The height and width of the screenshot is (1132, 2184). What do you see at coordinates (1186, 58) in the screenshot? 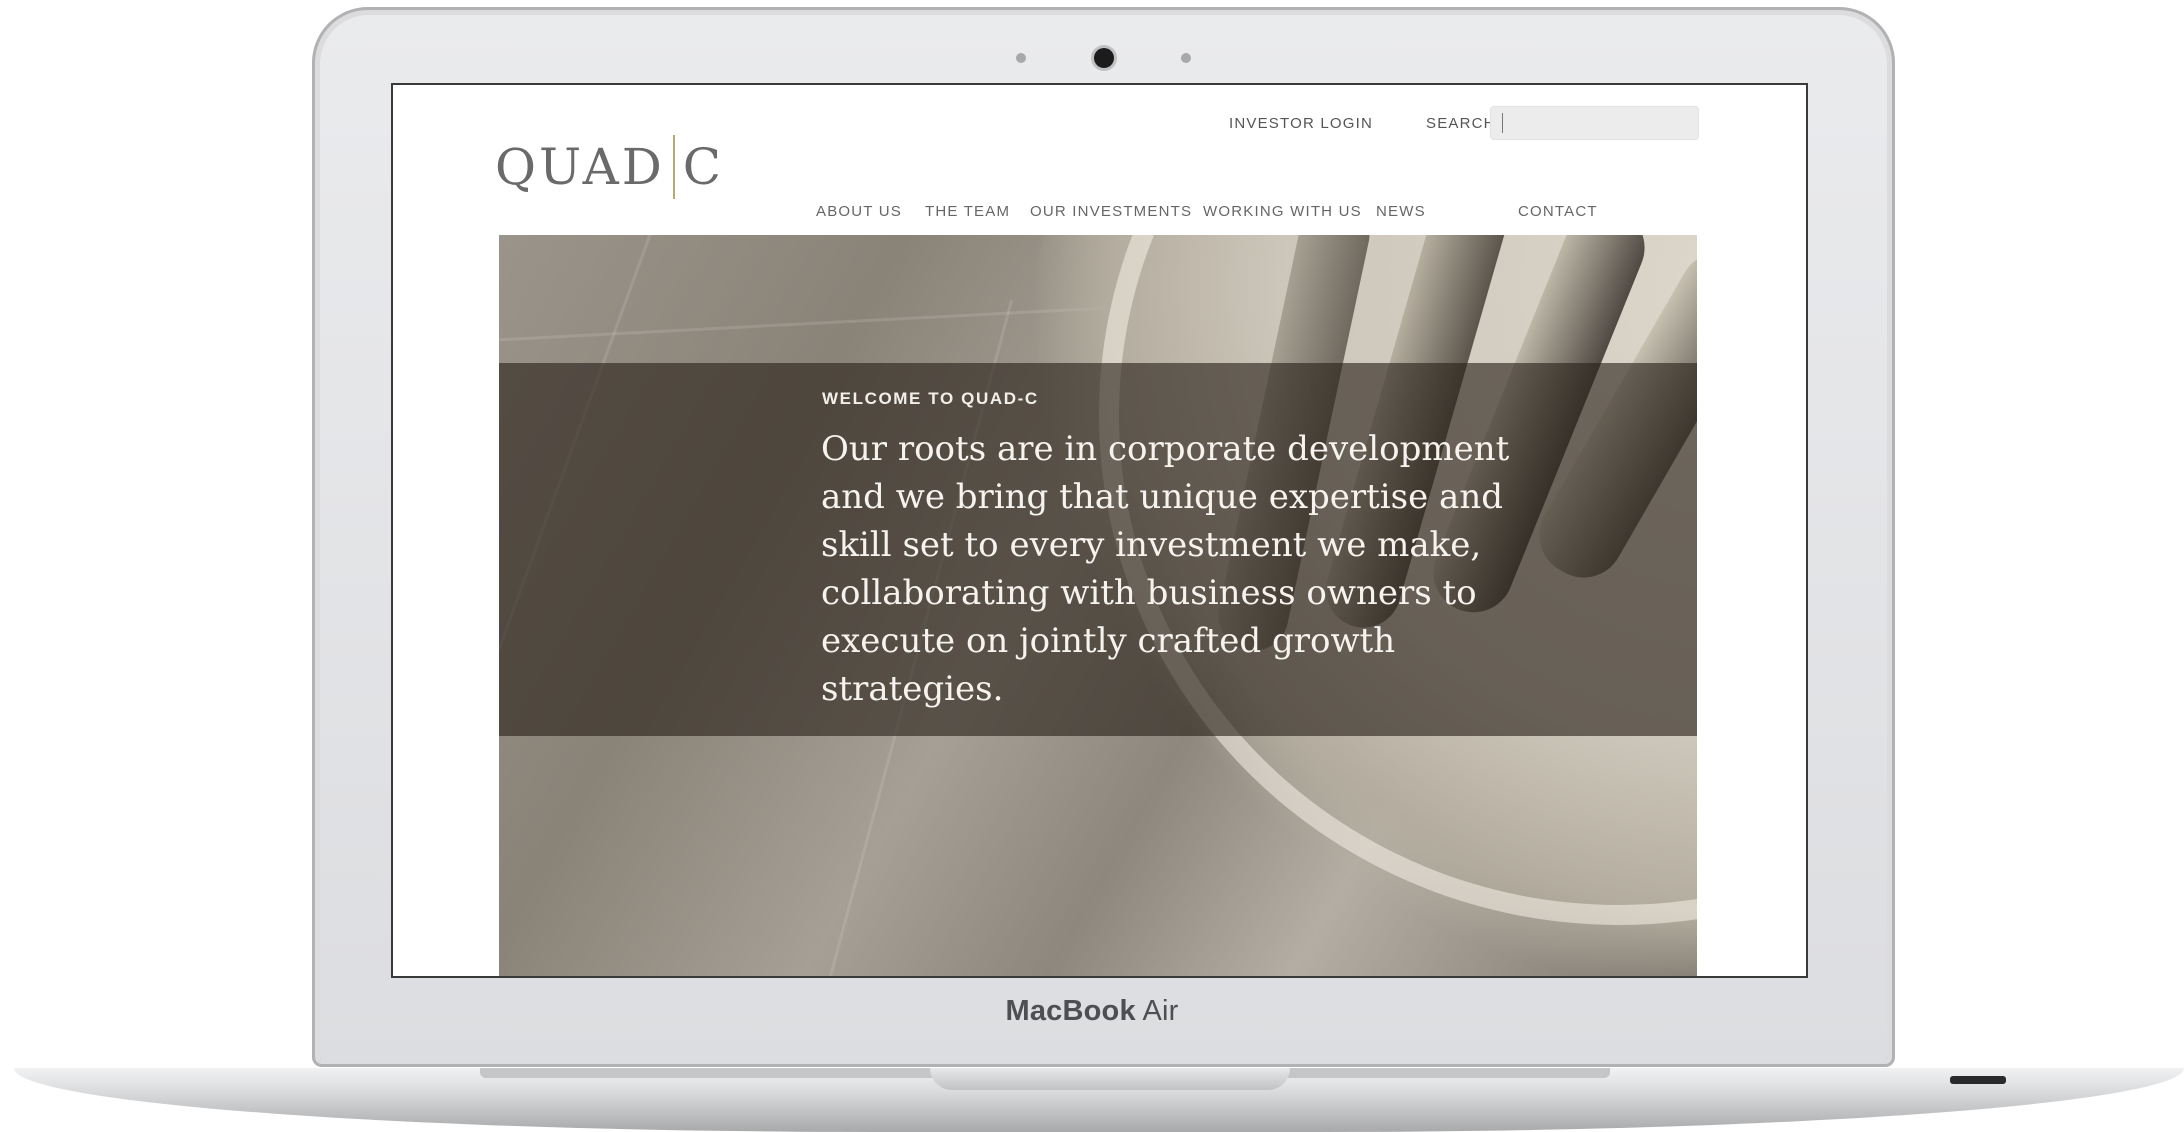
I see `sensor-right-icon` at bounding box center [1186, 58].